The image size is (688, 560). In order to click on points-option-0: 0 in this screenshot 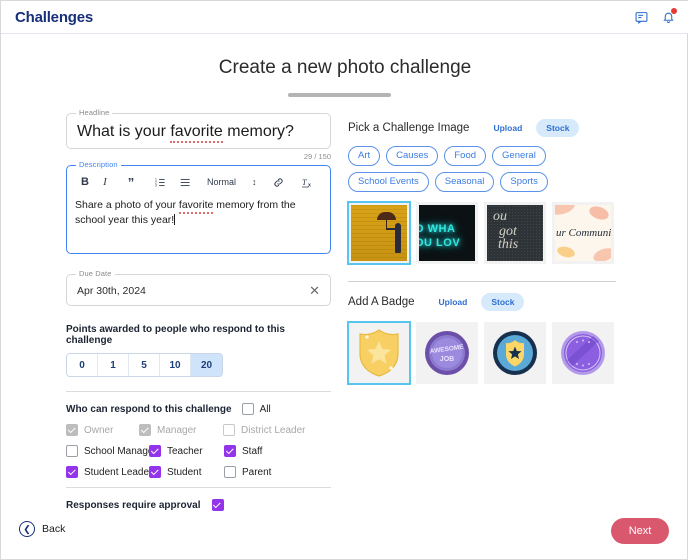, I will do `click(82, 365)`.